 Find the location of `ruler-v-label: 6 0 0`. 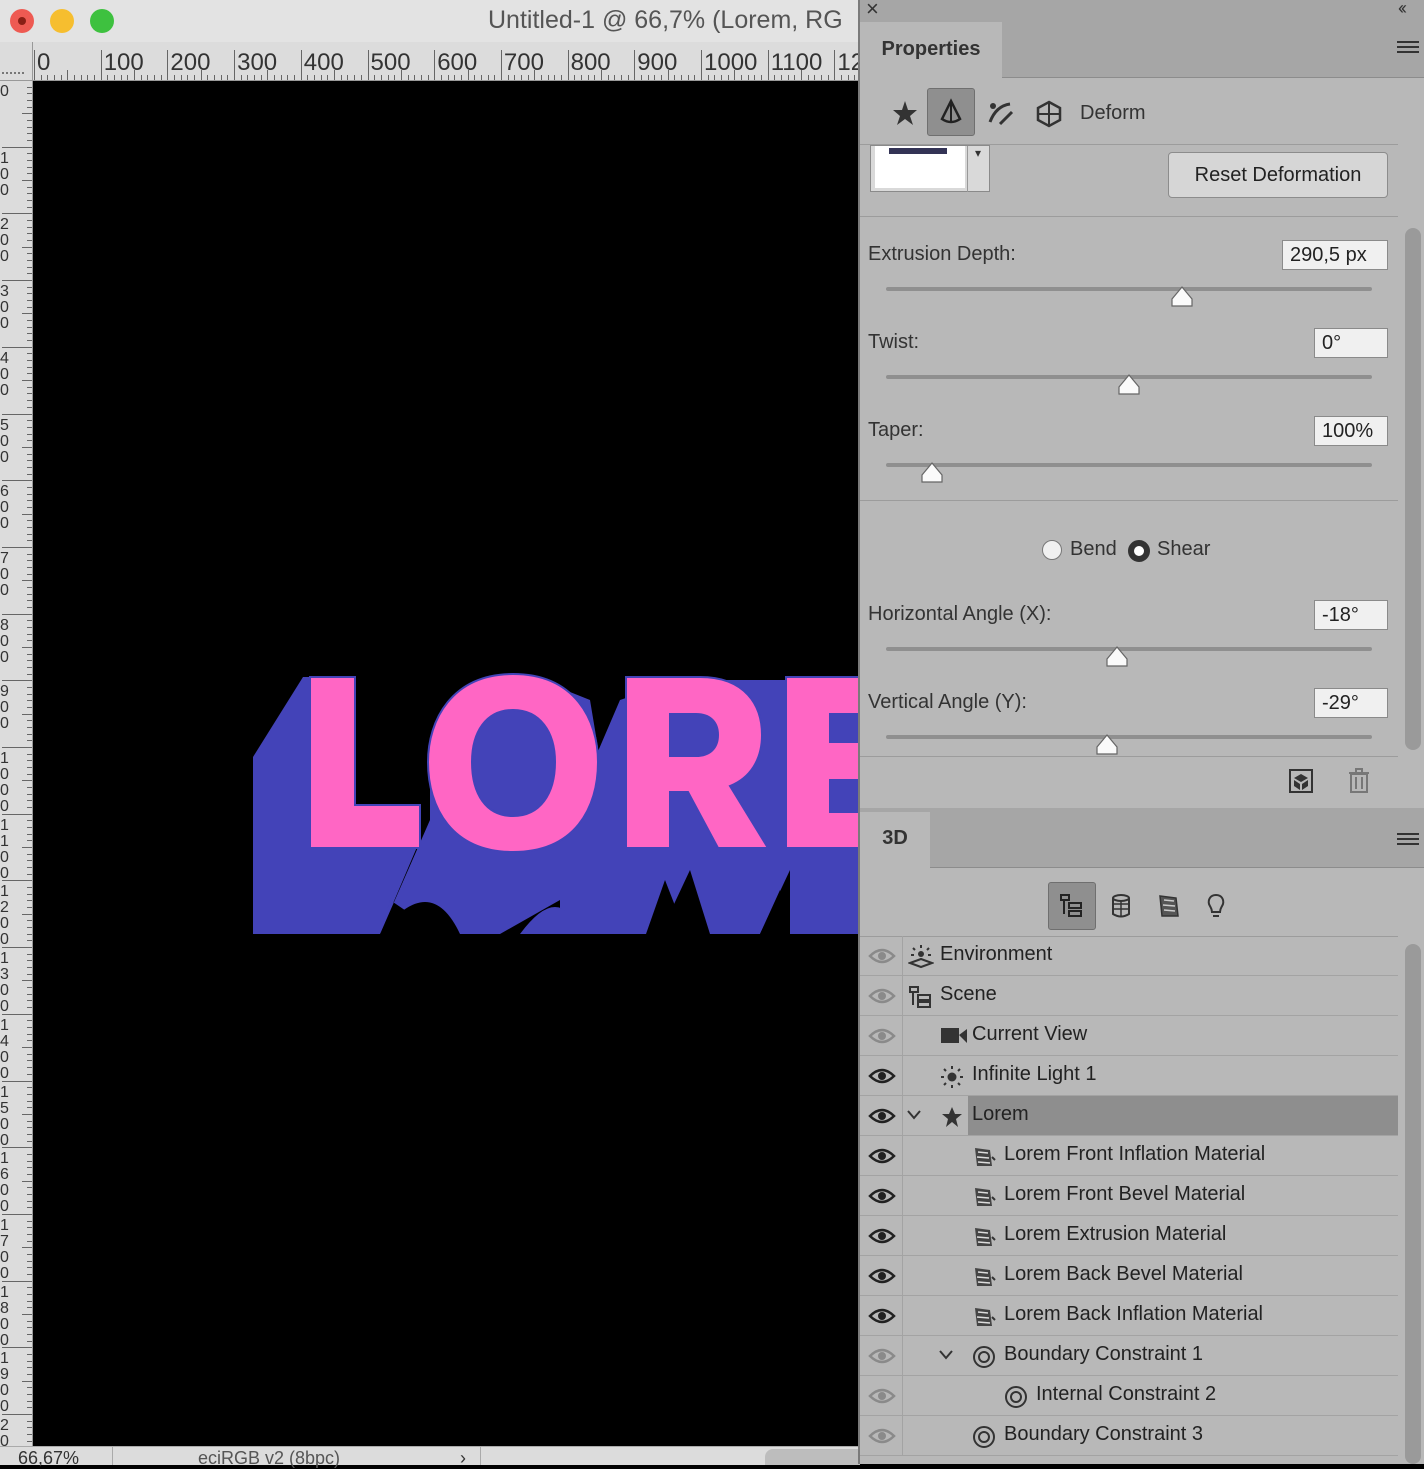

ruler-v-label: 6 0 0 is located at coordinates (4, 508).